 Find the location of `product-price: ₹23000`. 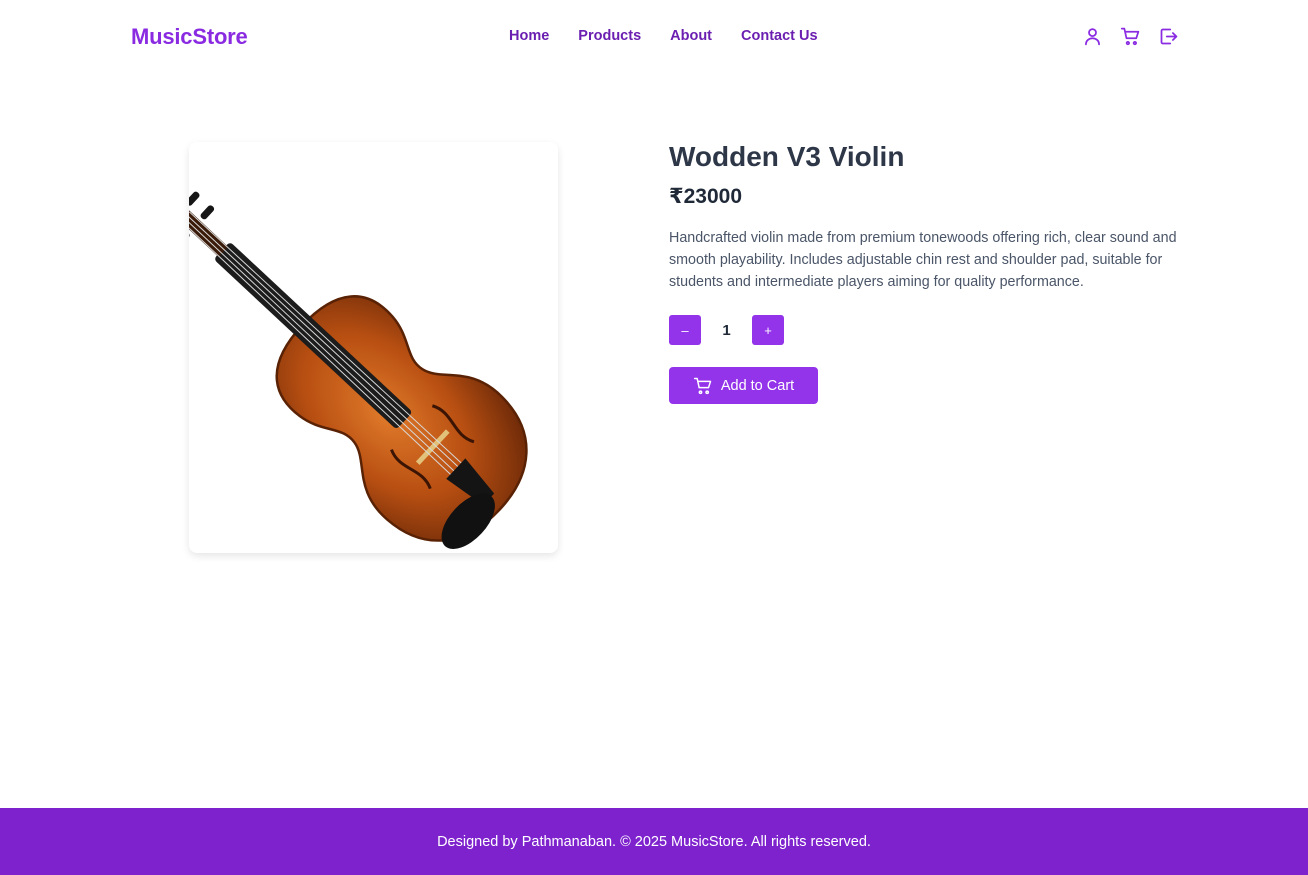

product-price: ₹23000 is located at coordinates (706, 196).